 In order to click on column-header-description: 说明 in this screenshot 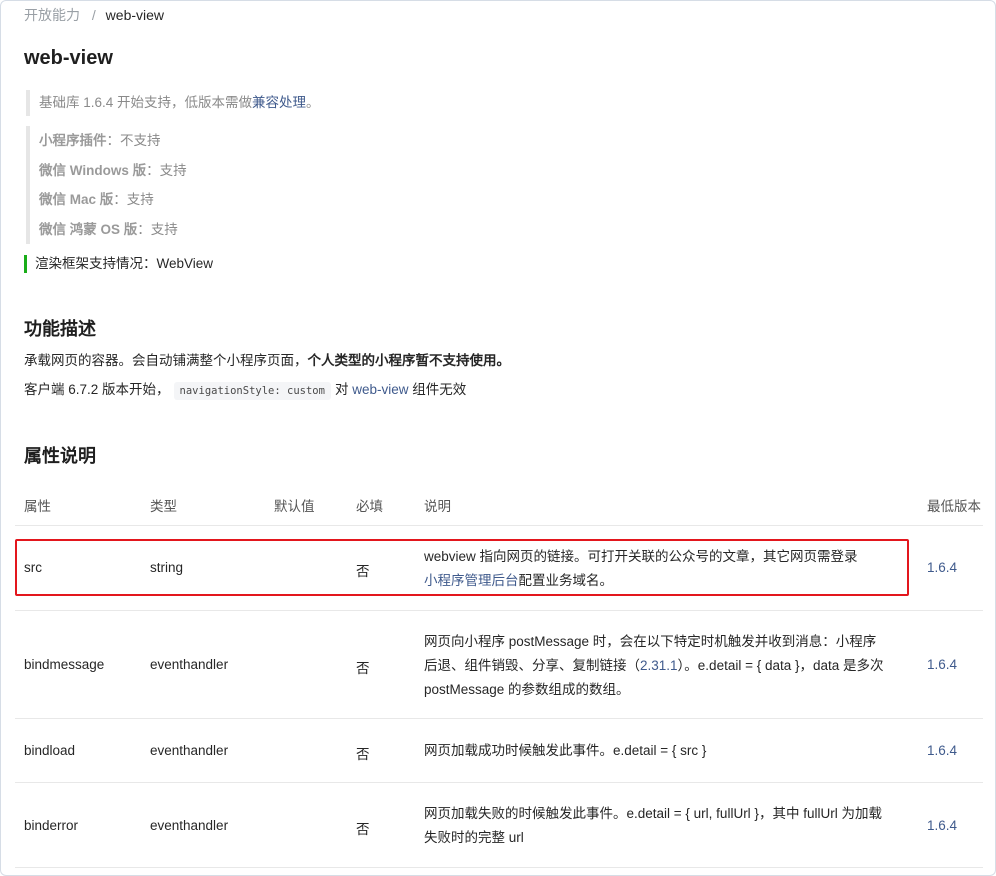, I will do `click(437, 506)`.